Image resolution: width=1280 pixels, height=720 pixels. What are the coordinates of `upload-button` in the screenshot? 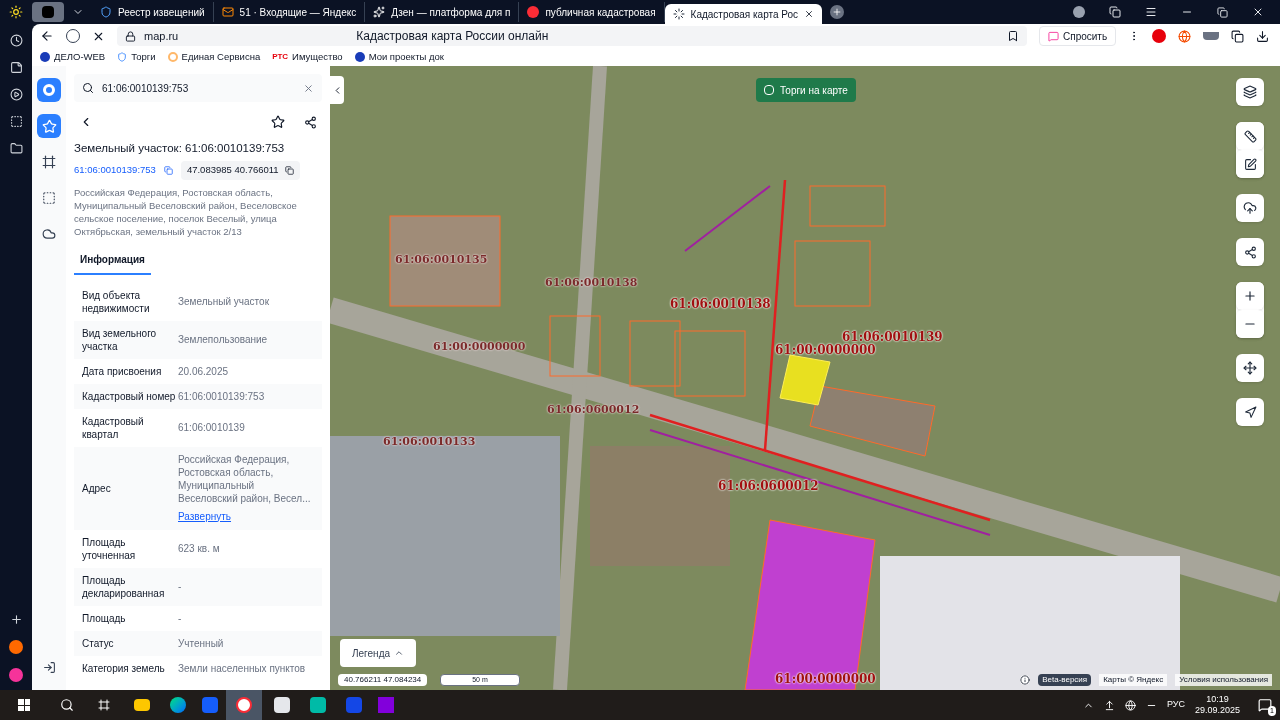 It's located at (1250, 208).